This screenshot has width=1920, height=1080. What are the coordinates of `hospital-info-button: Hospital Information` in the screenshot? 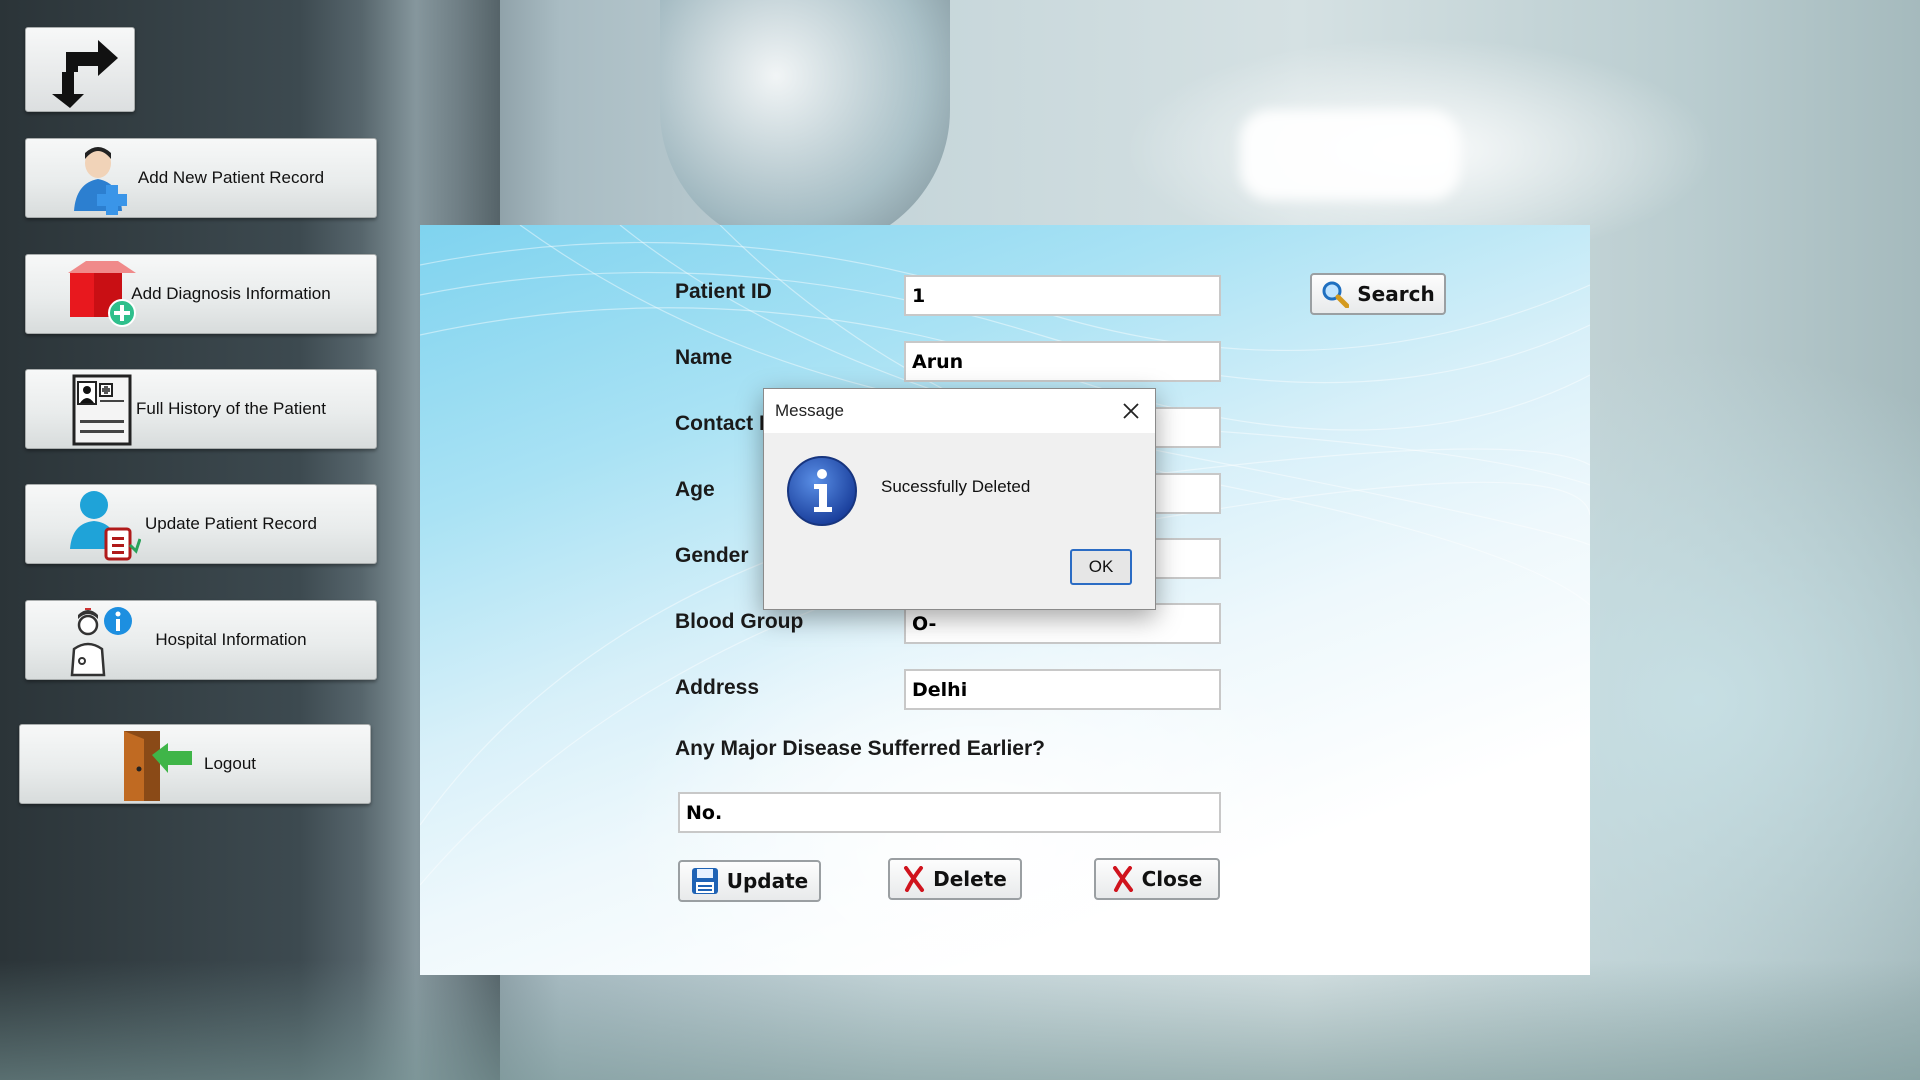 It's located at (201, 640).